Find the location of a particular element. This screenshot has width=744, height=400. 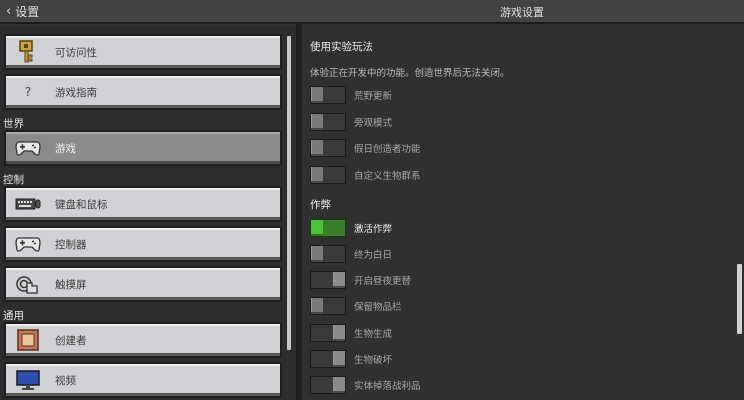

toggle-label: 生物生成 is located at coordinates (373, 334).